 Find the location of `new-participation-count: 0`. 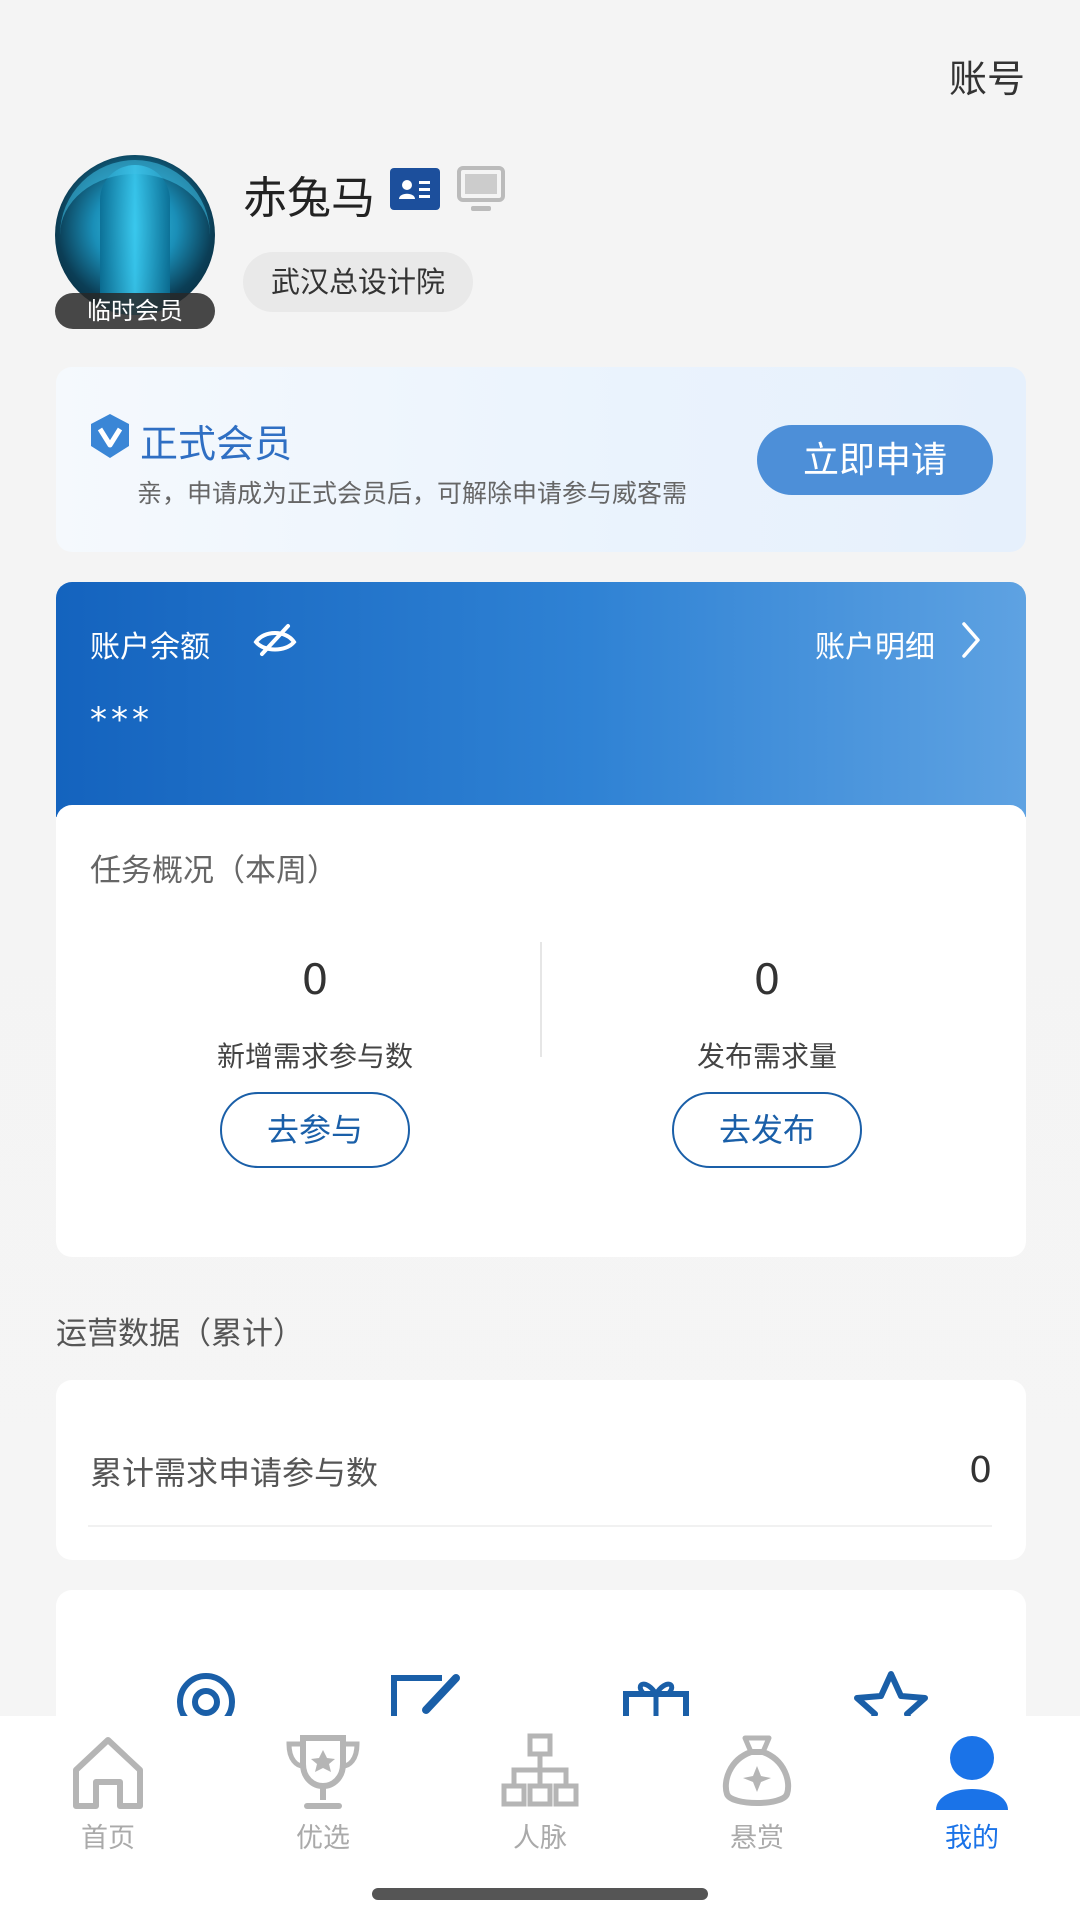

new-participation-count: 0 is located at coordinates (315, 979).